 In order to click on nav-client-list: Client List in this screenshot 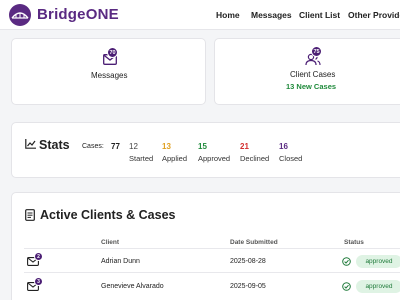, I will do `click(319, 15)`.